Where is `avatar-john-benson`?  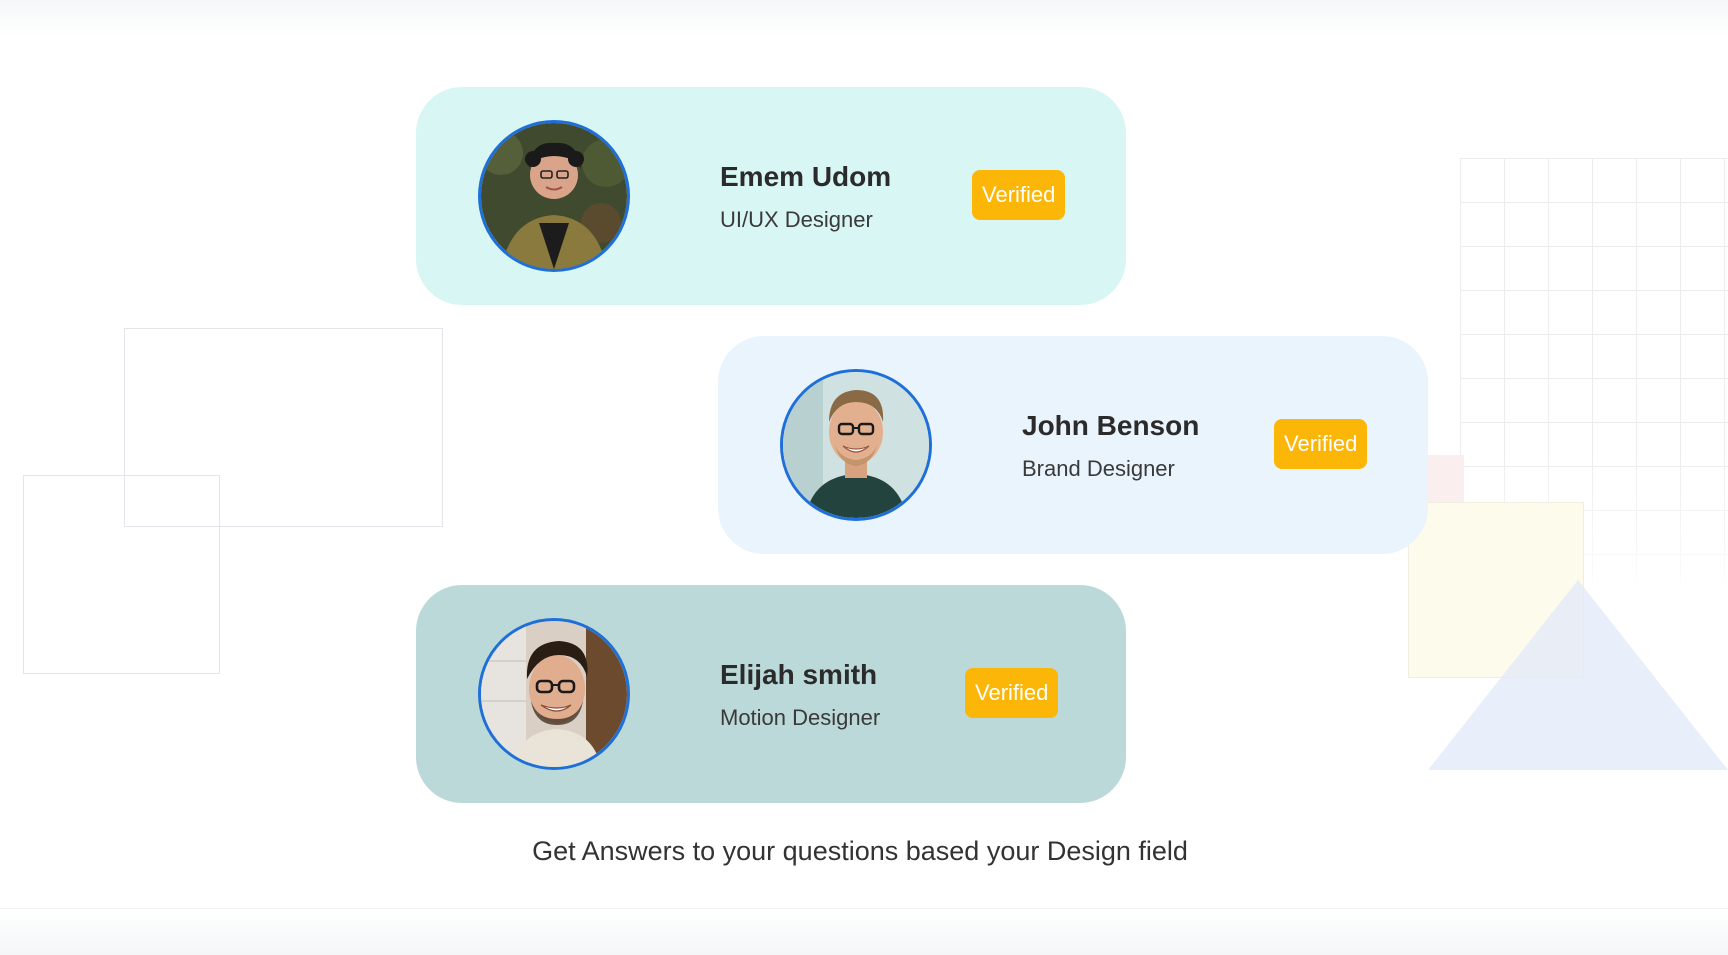
avatar-john-benson is located at coordinates (856, 445).